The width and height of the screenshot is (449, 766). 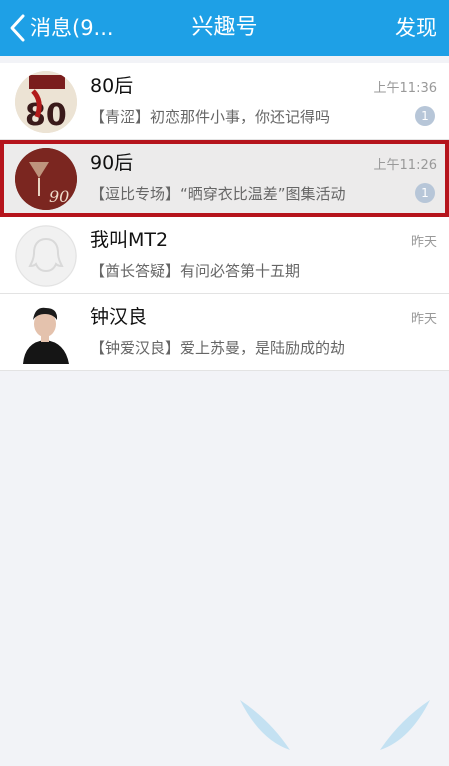 What do you see at coordinates (224, 255) in the screenshot?
I see `list-item-mt2: 我叫MT2 昨天 【酋长答疑】有问必答第十五期` at bounding box center [224, 255].